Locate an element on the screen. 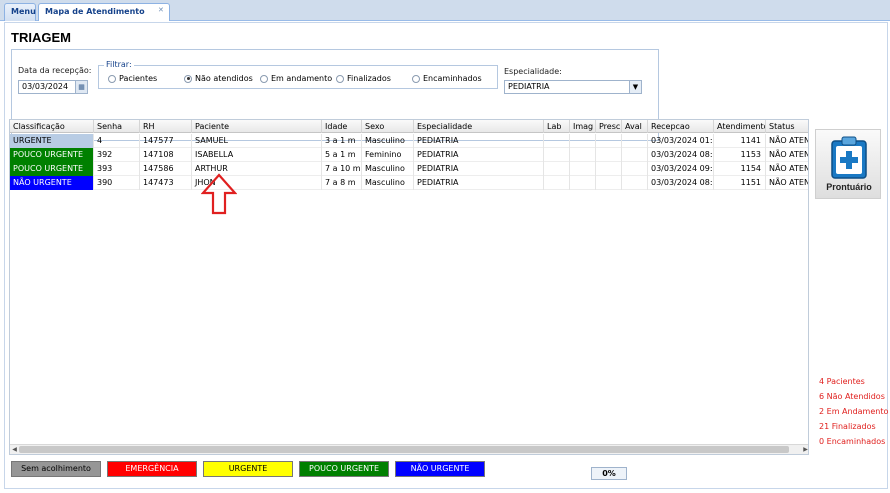 This screenshot has height=493, width=890. radio-em-andamento: Em andamento is located at coordinates (296, 79).